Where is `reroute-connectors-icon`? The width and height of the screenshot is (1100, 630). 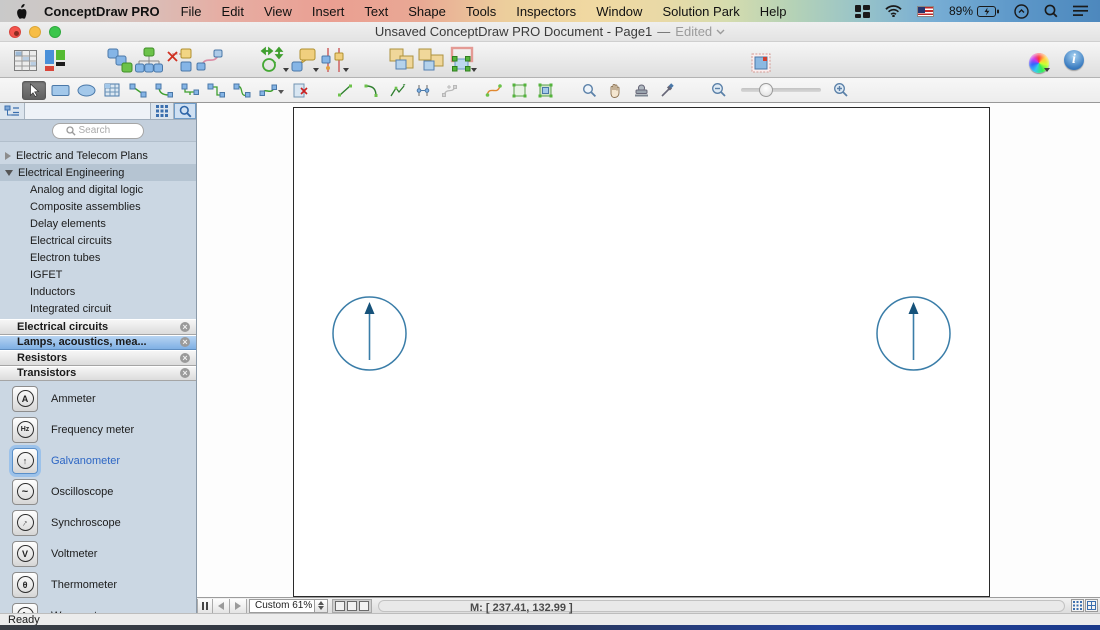 reroute-connectors-icon is located at coordinates (179, 60).